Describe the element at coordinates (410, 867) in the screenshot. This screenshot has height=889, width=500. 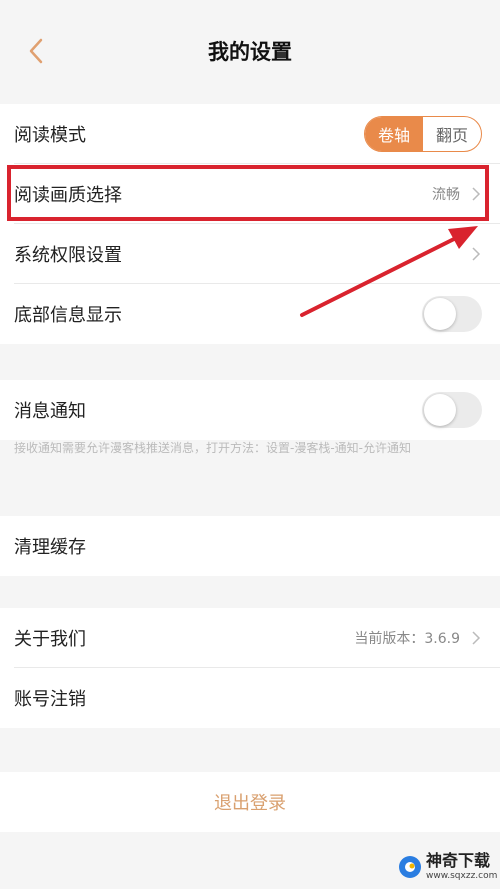
I see `watermark-logo-icon` at that location.